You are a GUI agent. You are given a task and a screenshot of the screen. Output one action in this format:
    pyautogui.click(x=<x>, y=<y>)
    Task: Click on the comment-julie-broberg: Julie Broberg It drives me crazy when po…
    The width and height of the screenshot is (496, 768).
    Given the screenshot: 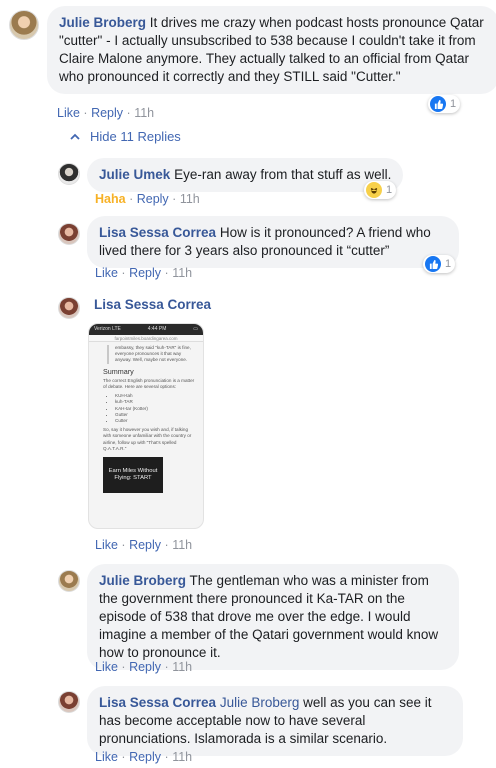 What is the action you would take?
    pyautogui.click(x=252, y=50)
    